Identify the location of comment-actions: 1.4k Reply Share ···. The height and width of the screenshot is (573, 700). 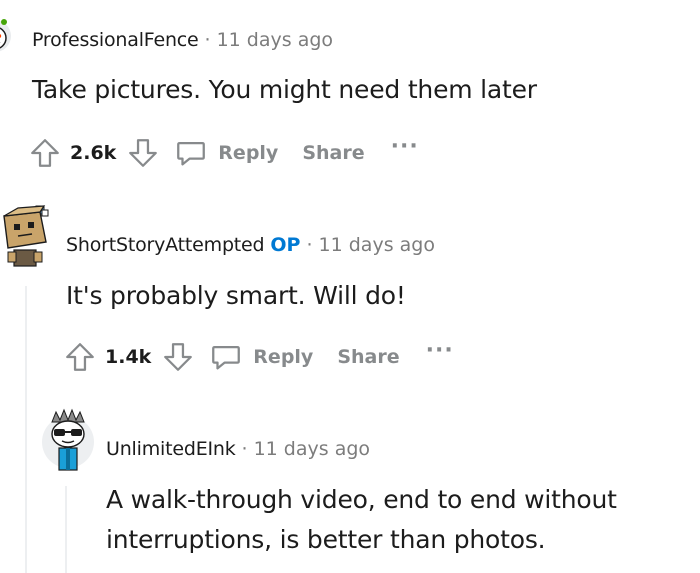
(258, 357).